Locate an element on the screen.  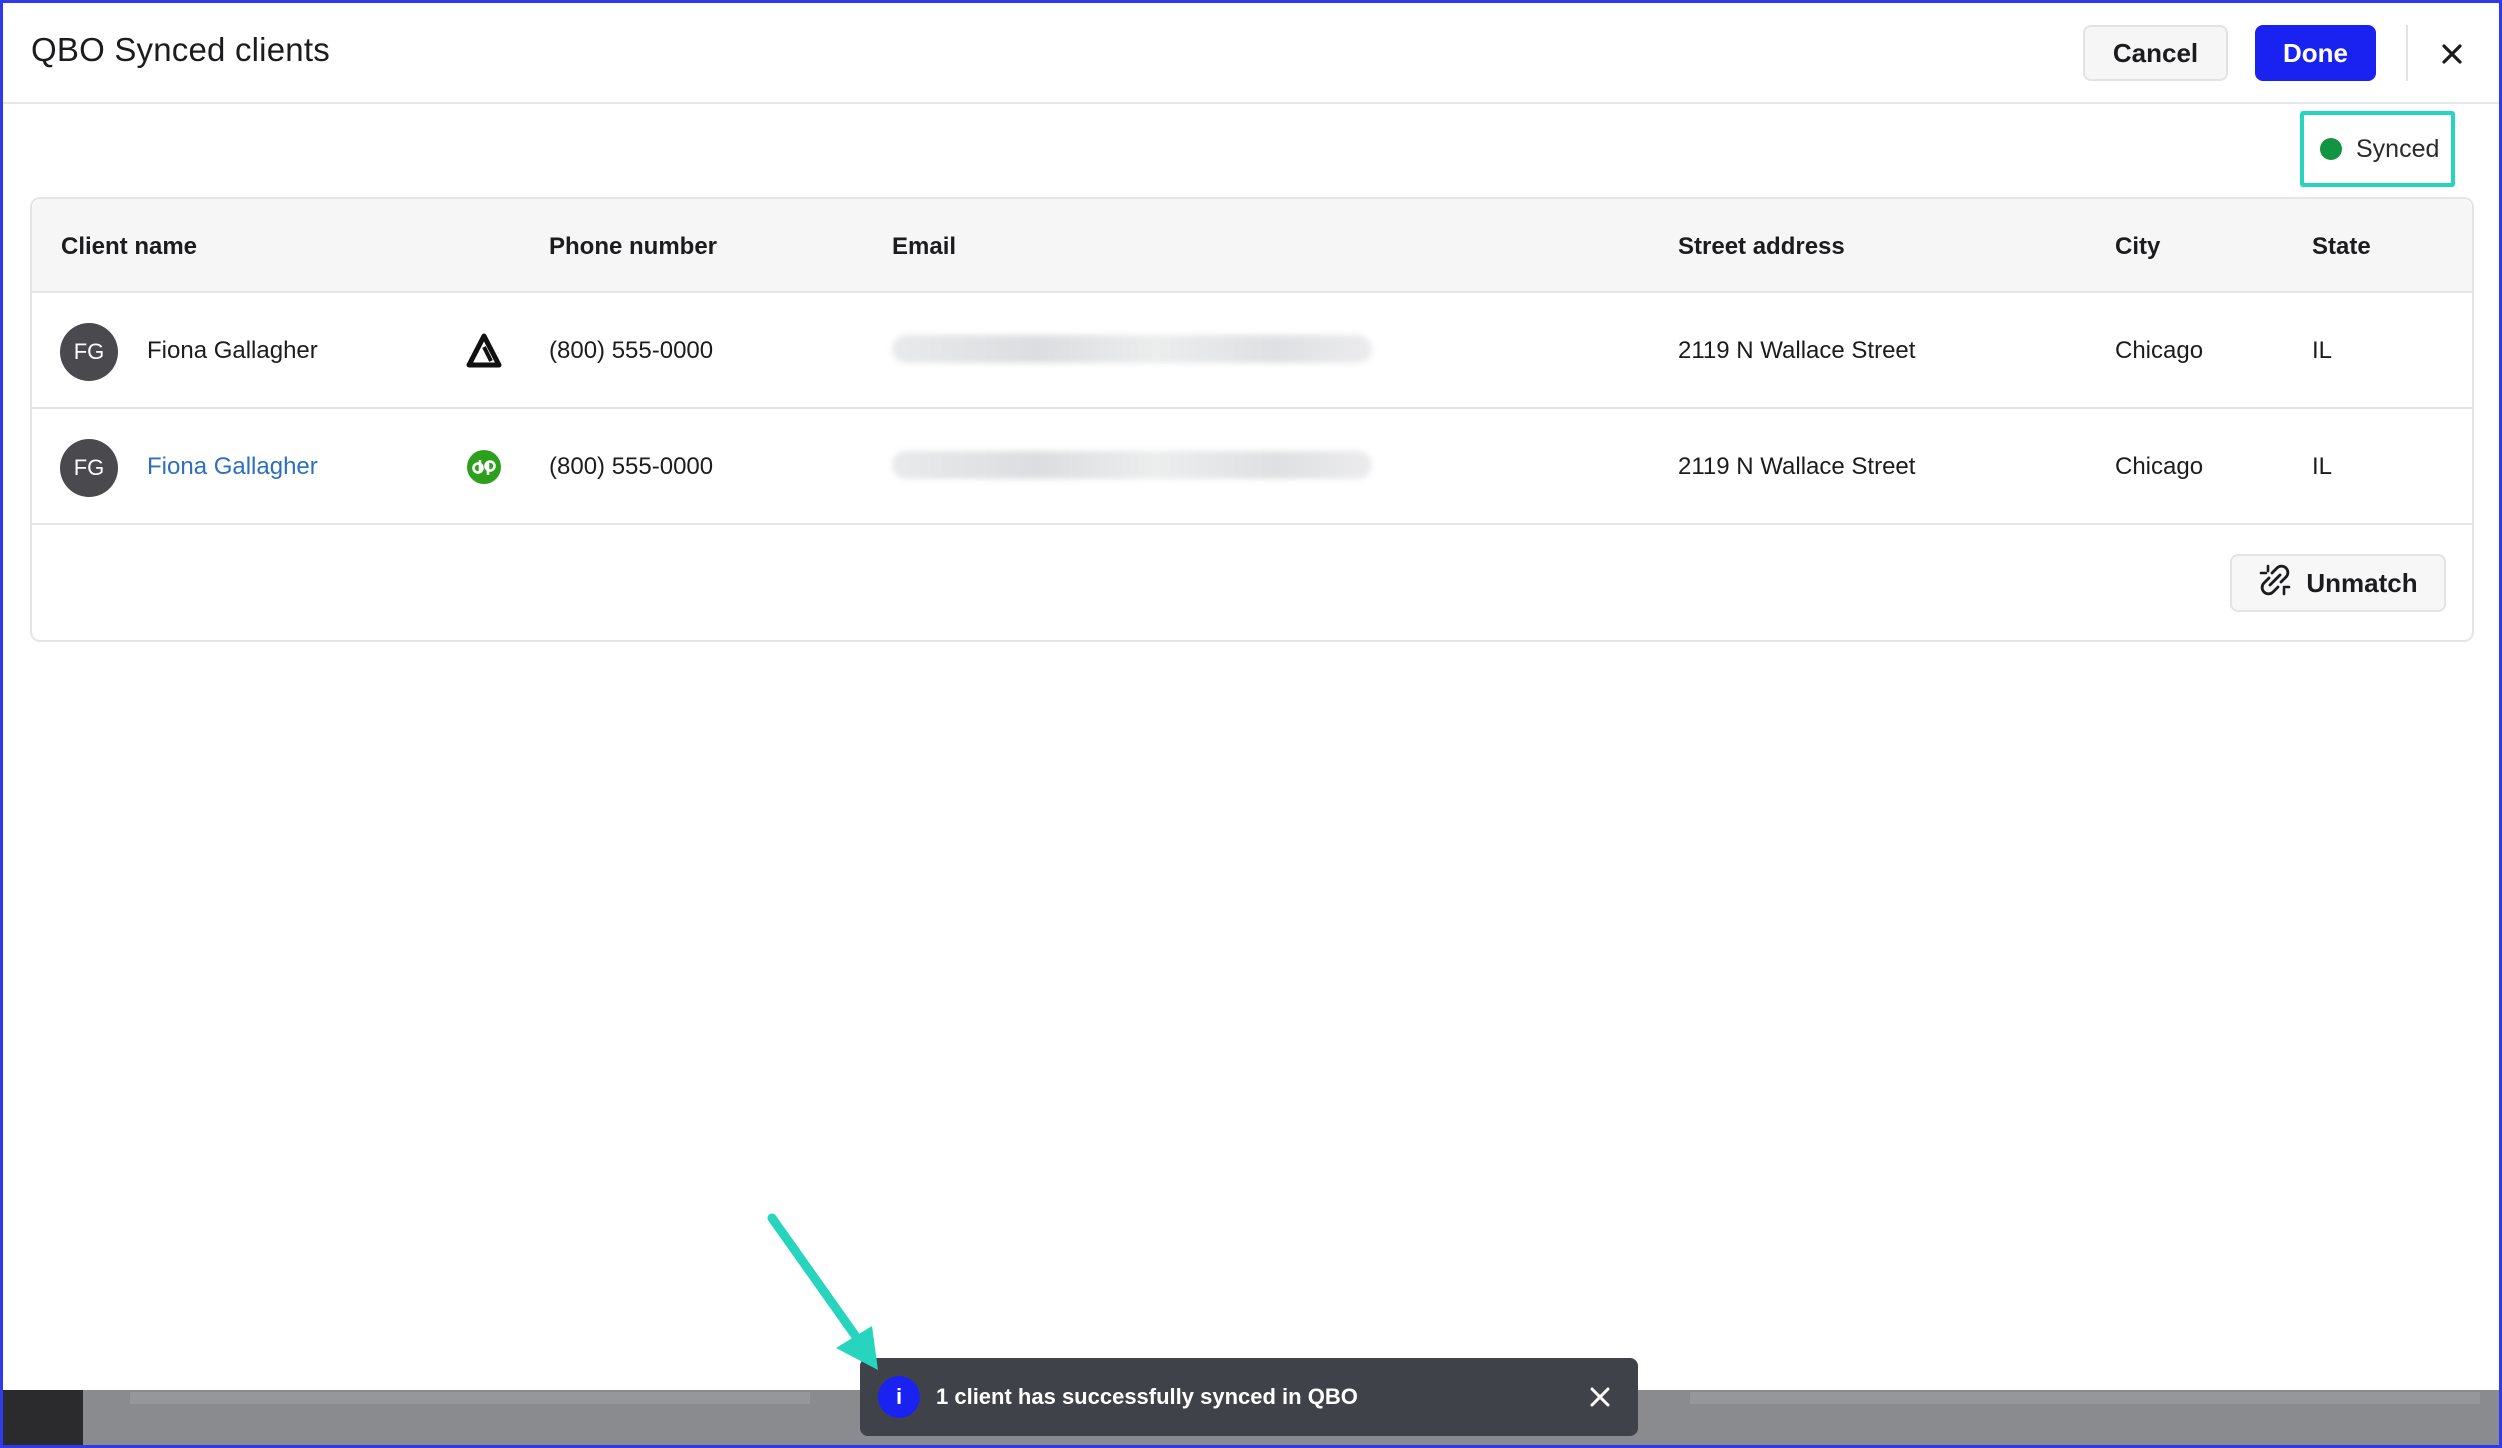
modal-header: QBO Synced clients Cancel Done is located at coordinates (1251, 53).